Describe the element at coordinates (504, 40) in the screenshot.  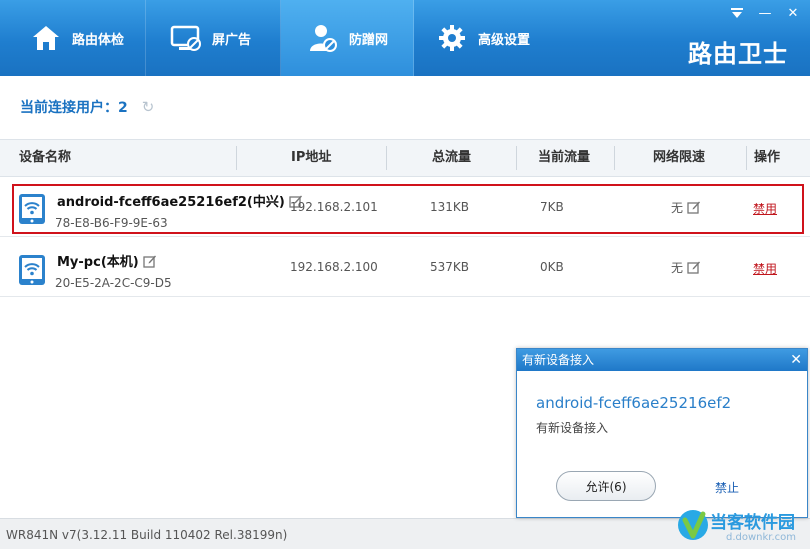
I see `tab-label: 高级设置` at that location.